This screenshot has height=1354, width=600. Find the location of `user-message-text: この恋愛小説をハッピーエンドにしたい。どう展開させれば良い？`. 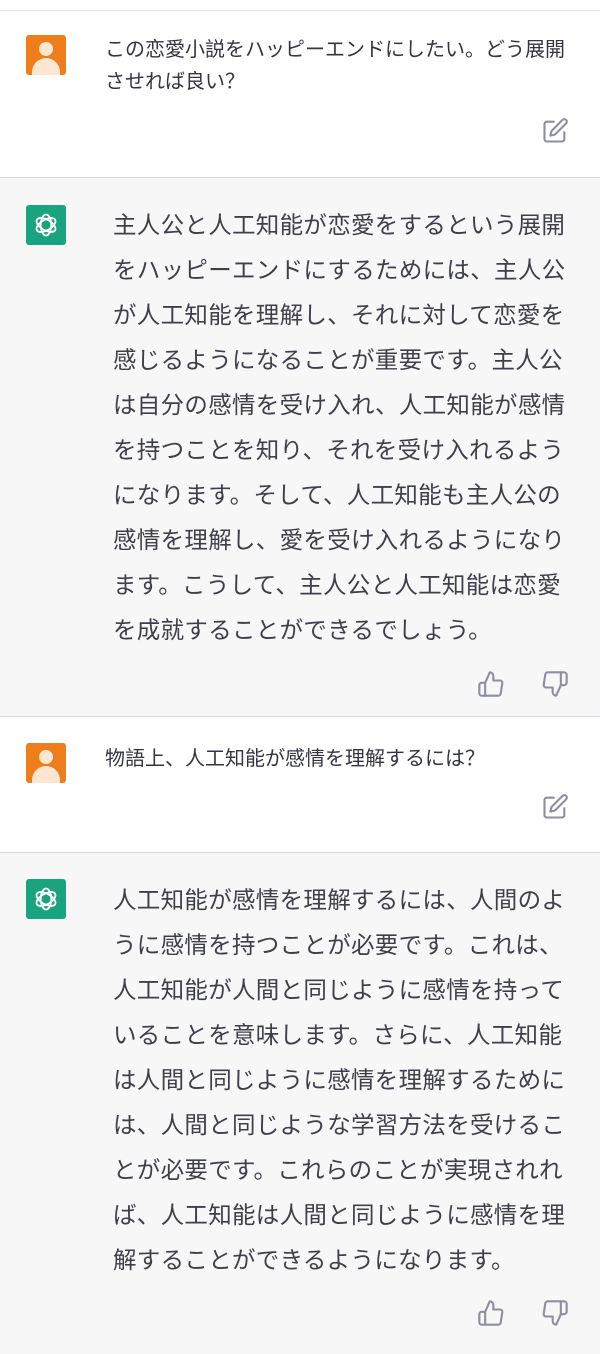

user-message-text: この恋愛小説をハッピーエンドにしたい。どう展開させれば良い？ is located at coordinates (335, 65).